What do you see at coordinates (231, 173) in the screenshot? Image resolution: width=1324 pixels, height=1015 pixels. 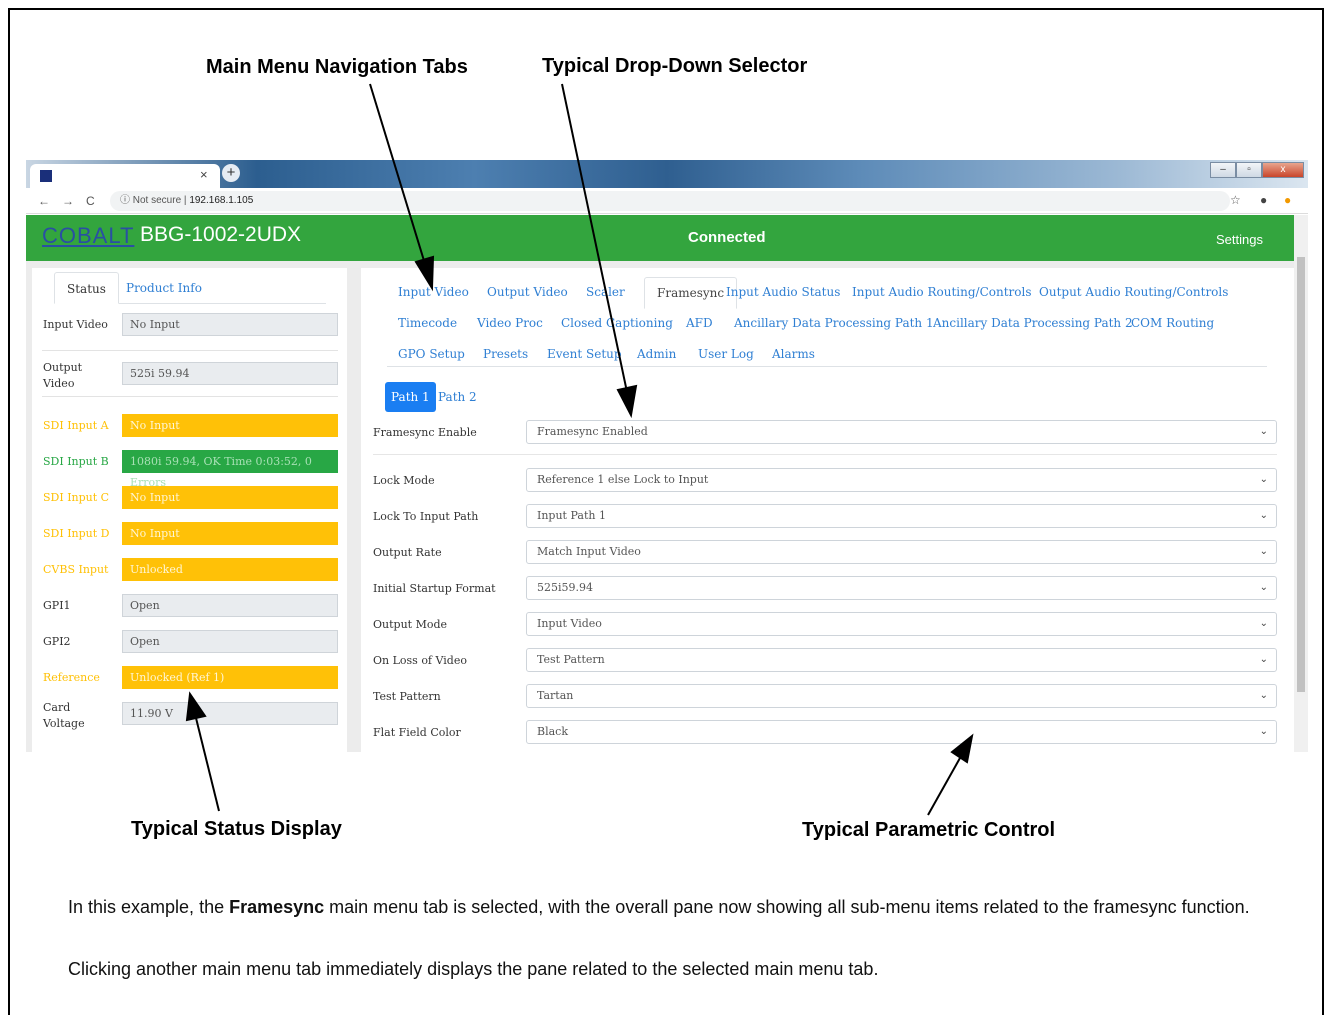 I see `new-tab-button: +` at bounding box center [231, 173].